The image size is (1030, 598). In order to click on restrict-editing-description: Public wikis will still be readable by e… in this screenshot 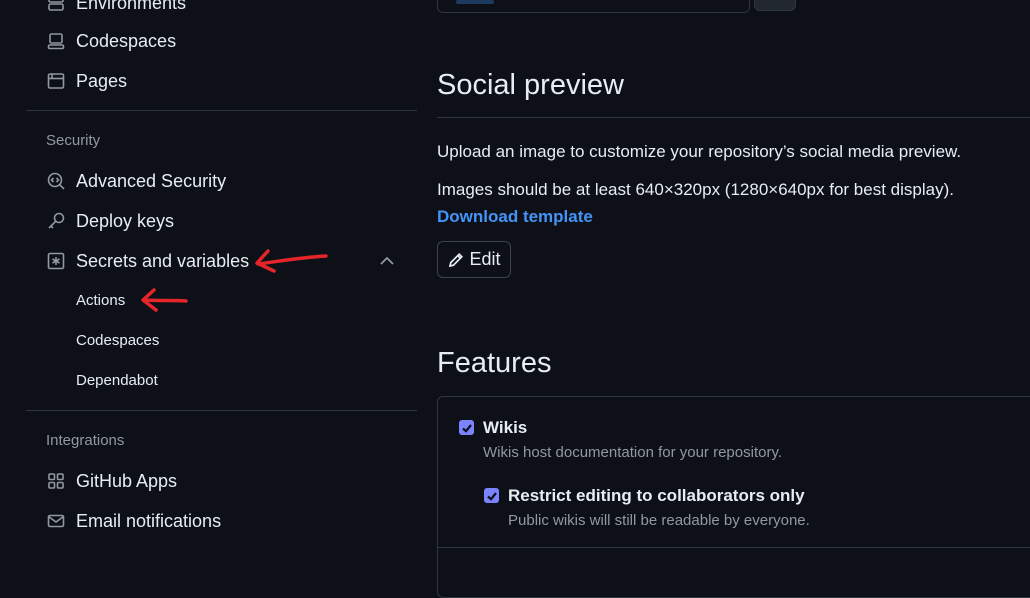, I will do `click(659, 520)`.